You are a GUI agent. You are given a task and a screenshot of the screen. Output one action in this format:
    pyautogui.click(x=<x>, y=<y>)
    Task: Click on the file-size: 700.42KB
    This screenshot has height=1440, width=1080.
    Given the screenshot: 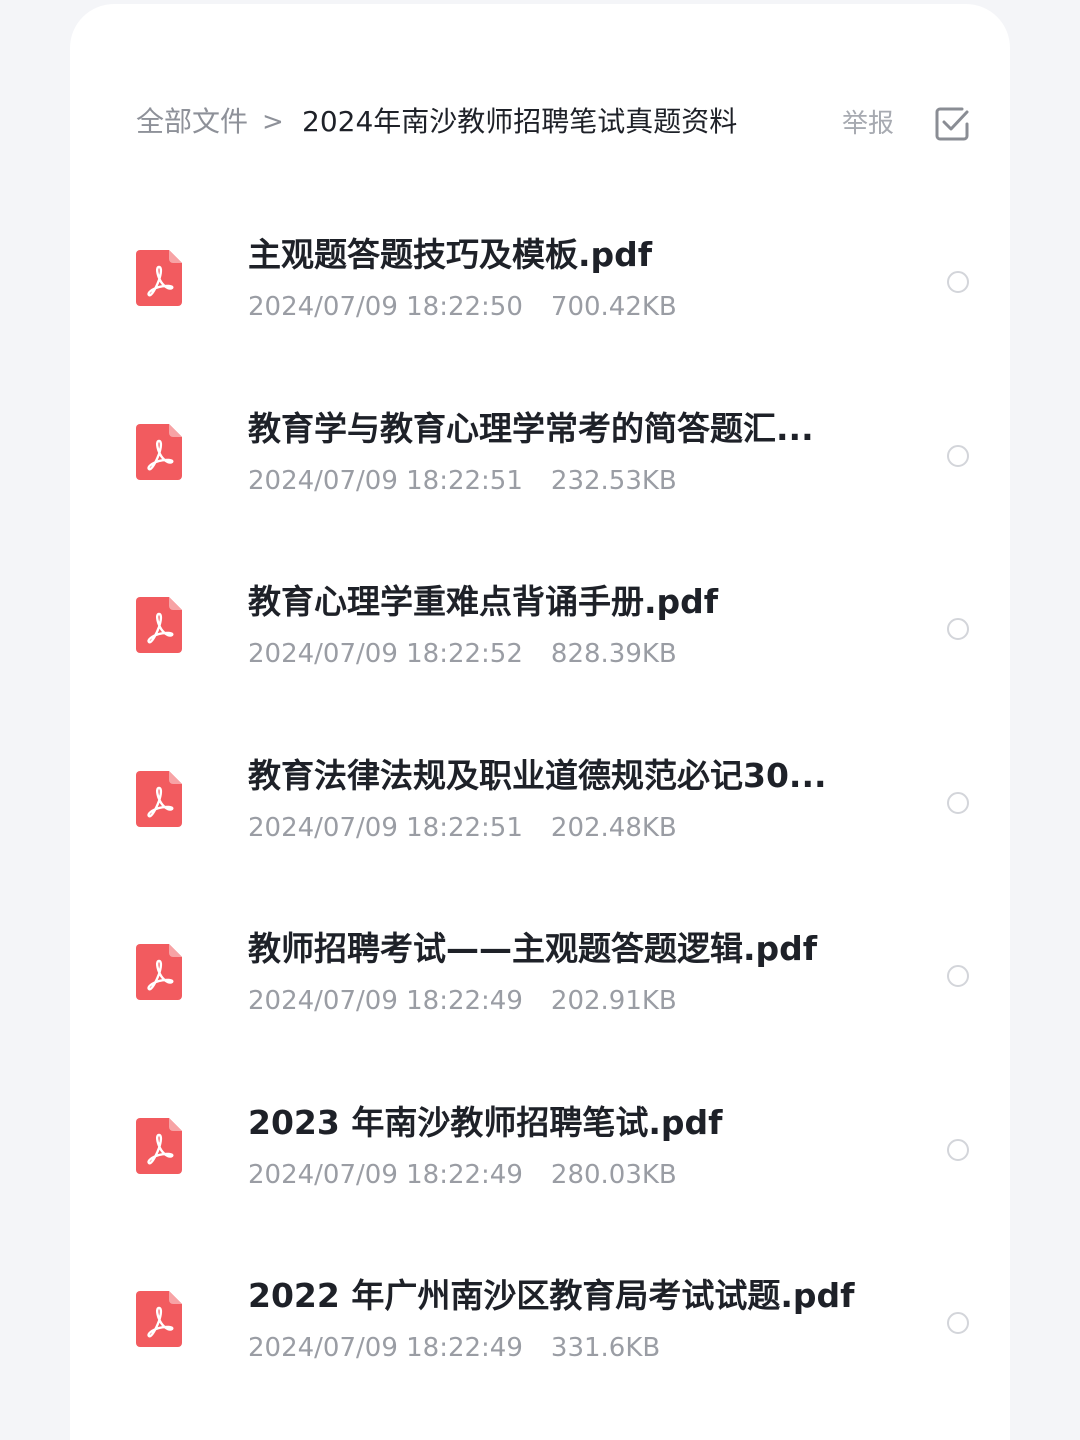 What is the action you would take?
    pyautogui.click(x=613, y=307)
    